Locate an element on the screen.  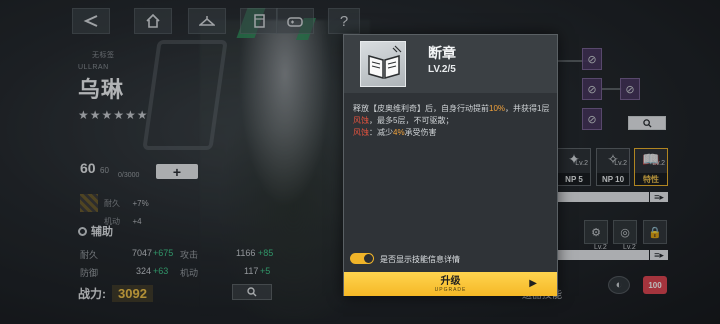
zoom-button is located at coordinates (252, 292).